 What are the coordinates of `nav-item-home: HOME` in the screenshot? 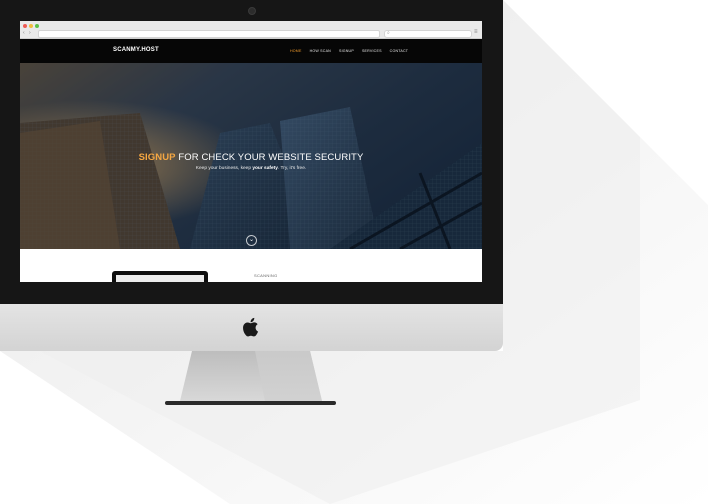 It's located at (296, 51).